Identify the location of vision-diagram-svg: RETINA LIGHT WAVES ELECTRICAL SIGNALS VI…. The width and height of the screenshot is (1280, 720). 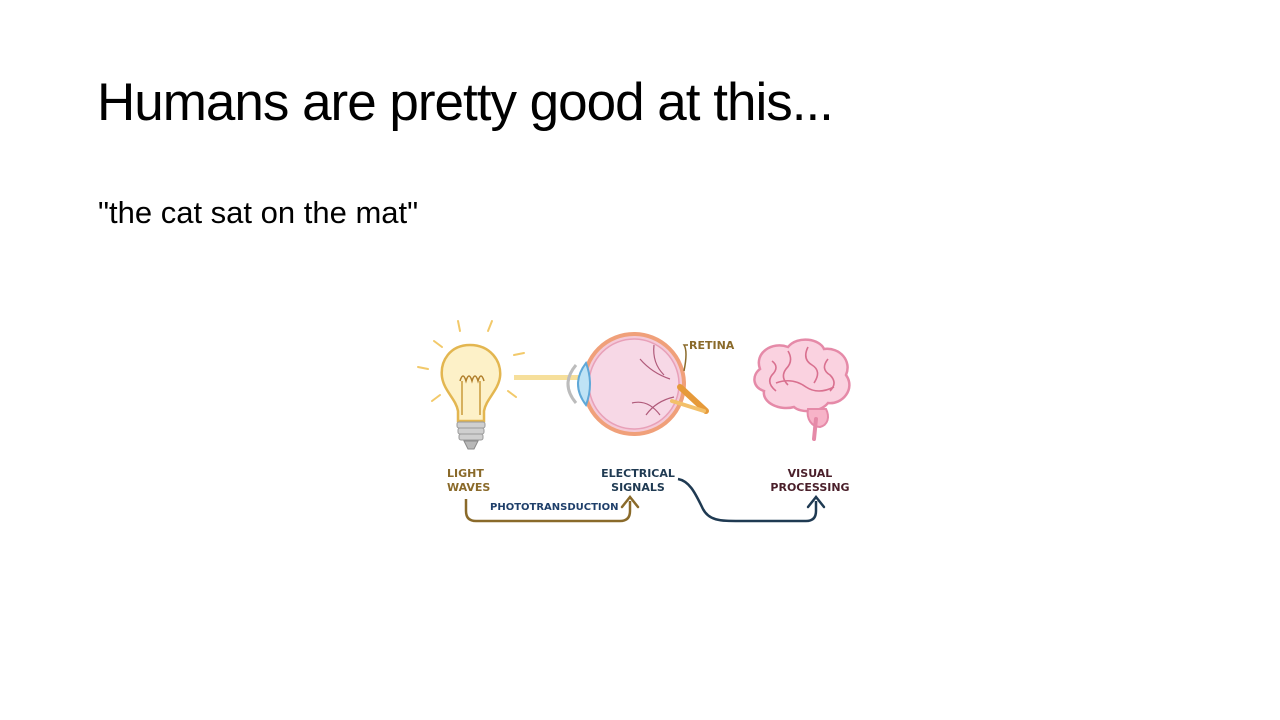
(634, 421).